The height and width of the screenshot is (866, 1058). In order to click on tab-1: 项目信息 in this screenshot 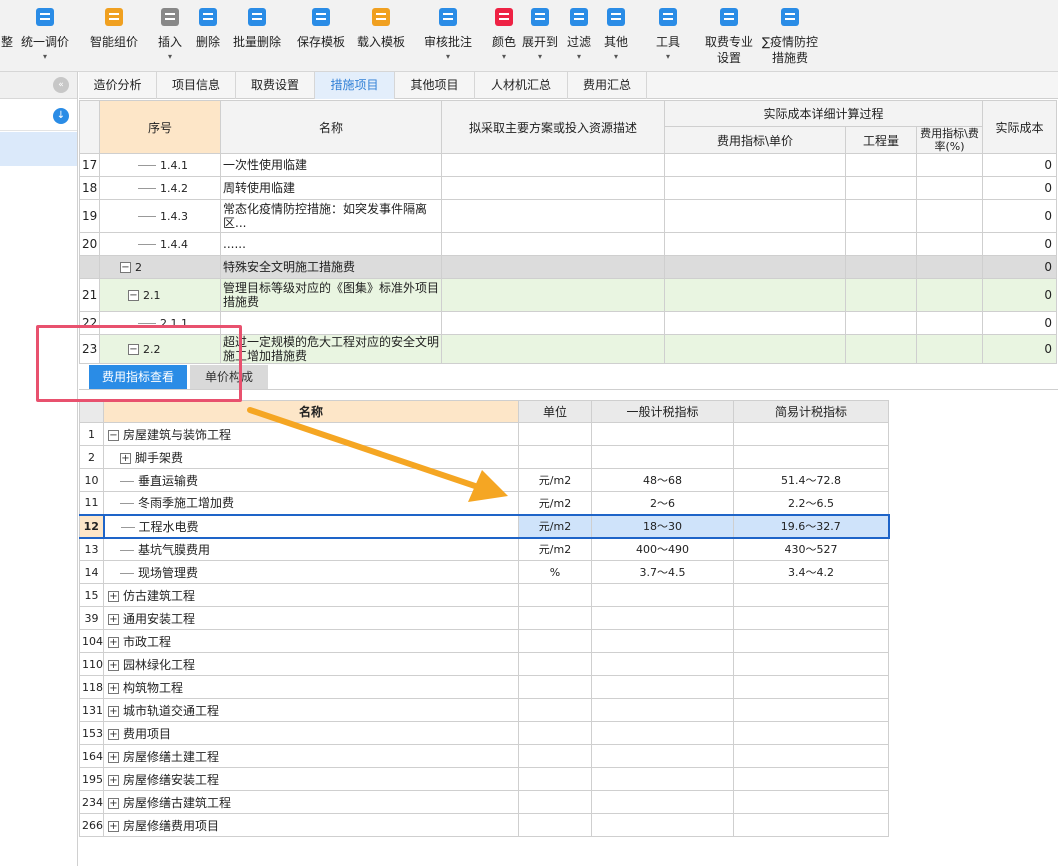, I will do `click(196, 85)`.